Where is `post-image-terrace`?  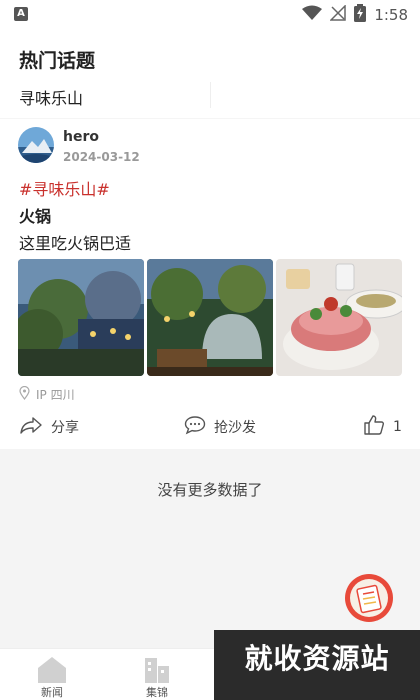 post-image-terrace is located at coordinates (210, 317).